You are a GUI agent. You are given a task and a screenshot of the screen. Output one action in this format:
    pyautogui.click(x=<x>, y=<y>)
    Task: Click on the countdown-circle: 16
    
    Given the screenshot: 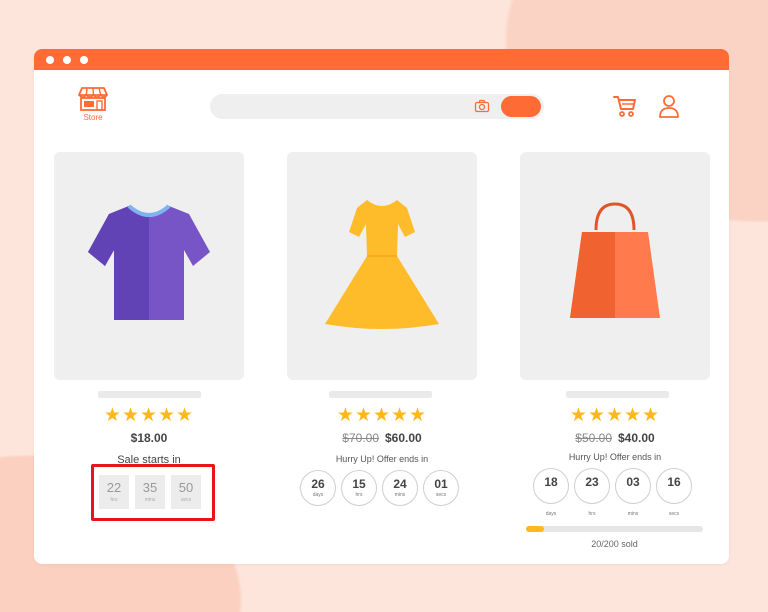 What is the action you would take?
    pyautogui.click(x=674, y=486)
    